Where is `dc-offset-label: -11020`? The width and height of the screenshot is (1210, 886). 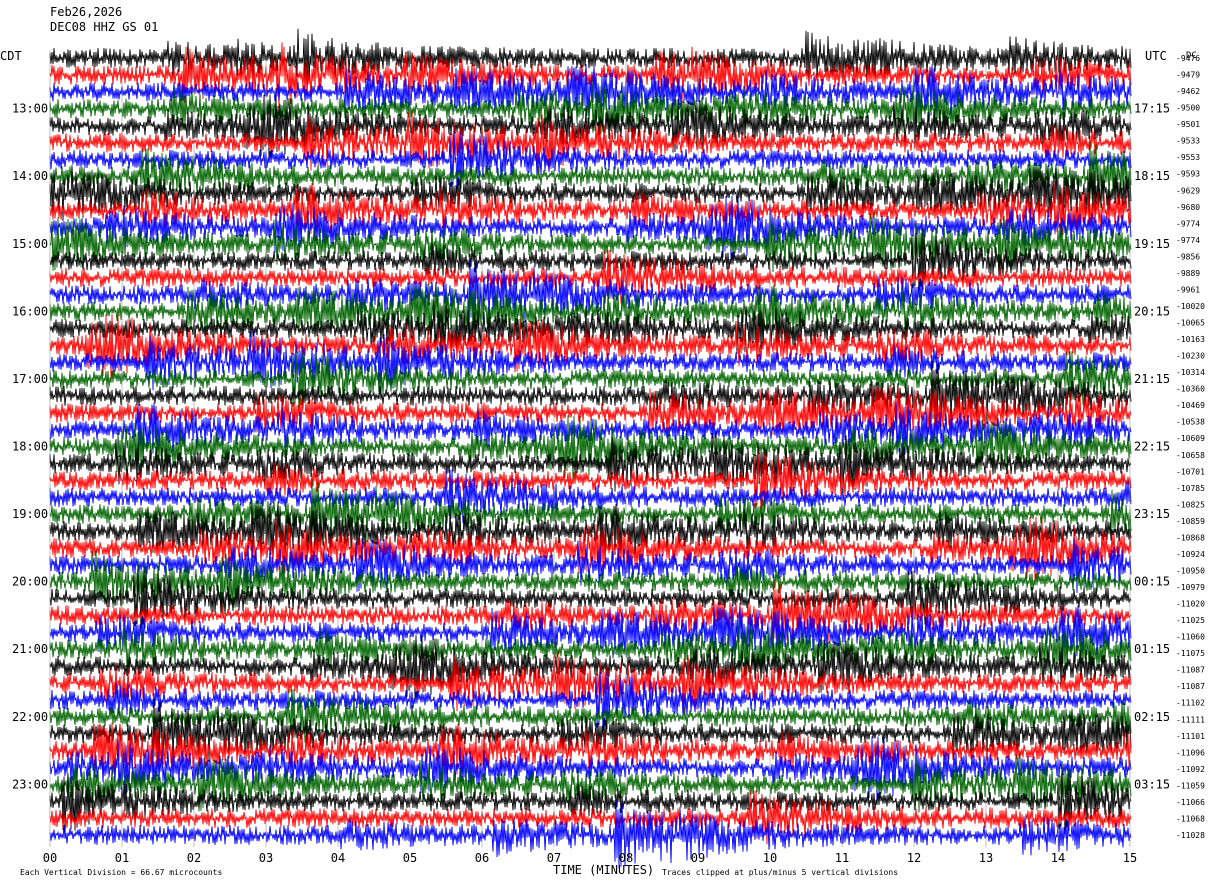
dc-offset-label: -11020 is located at coordinates (1190, 604).